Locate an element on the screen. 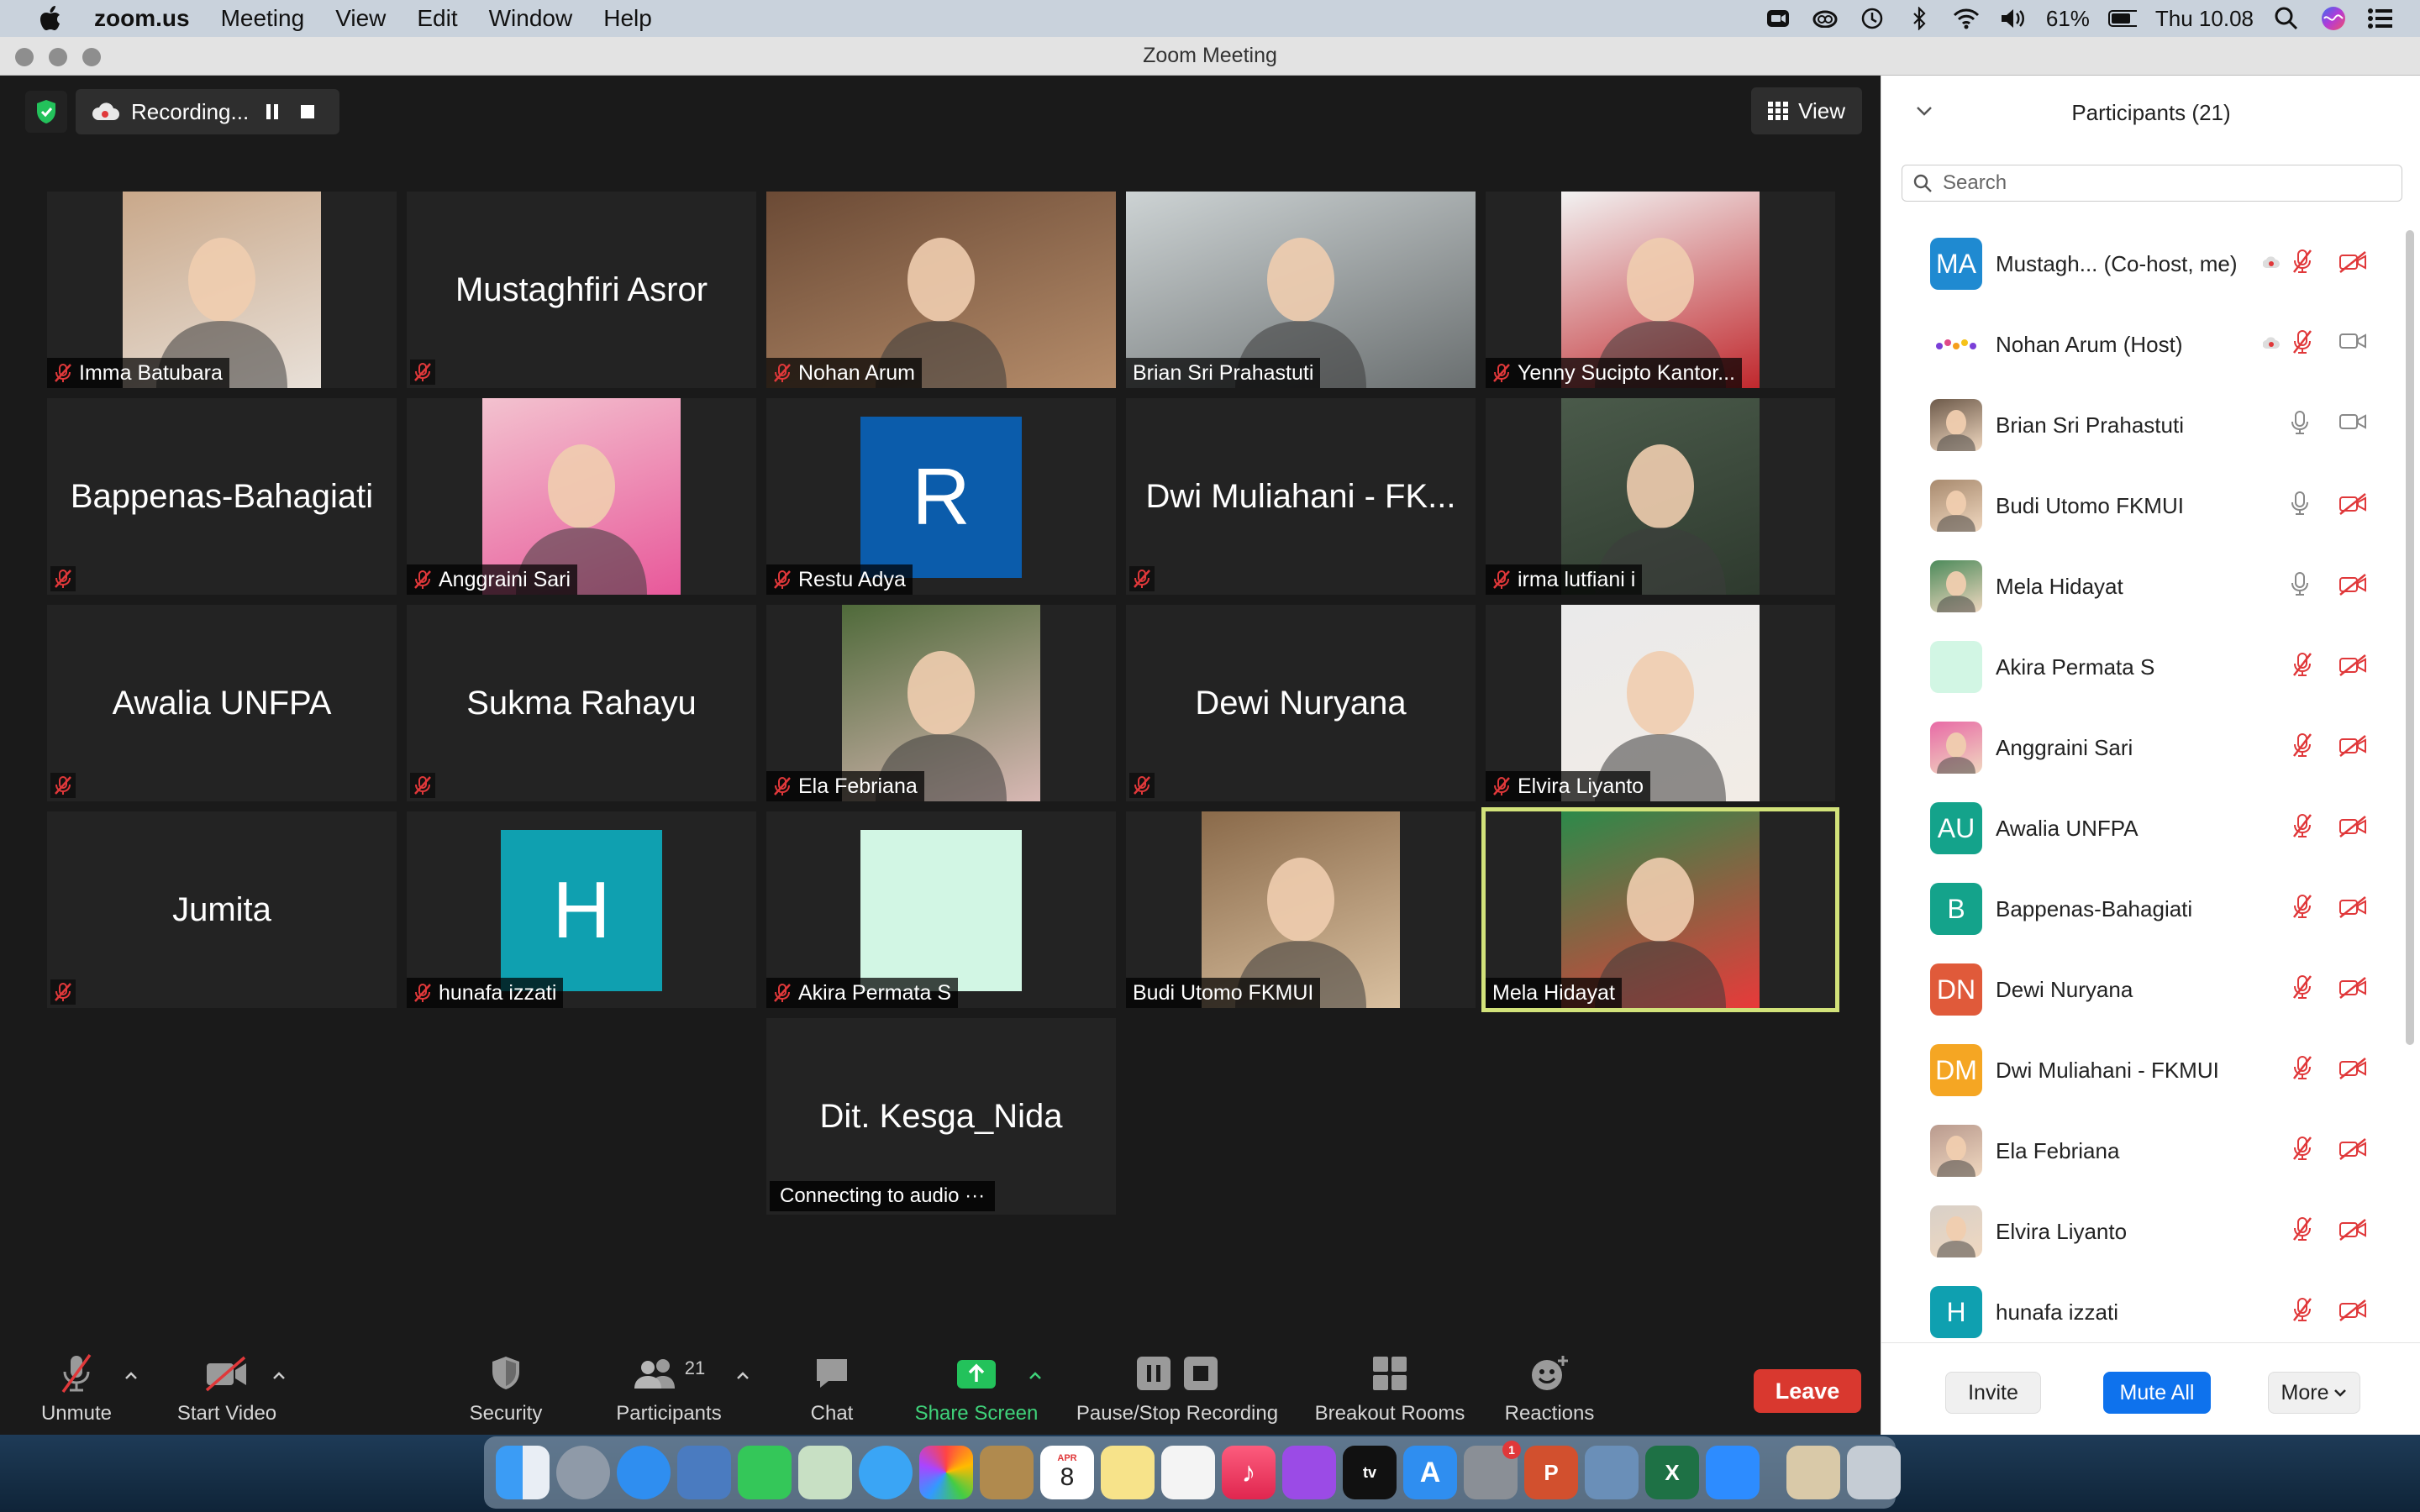 This screenshot has height=1512, width=2420. excel-icon: X is located at coordinates (1672, 1472).